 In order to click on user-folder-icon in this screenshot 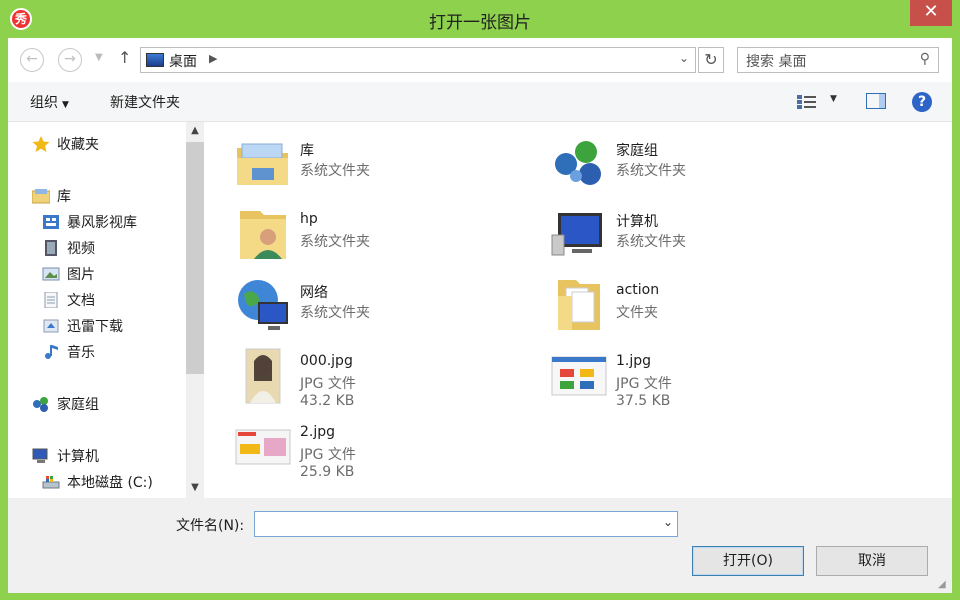, I will do `click(263, 235)`.